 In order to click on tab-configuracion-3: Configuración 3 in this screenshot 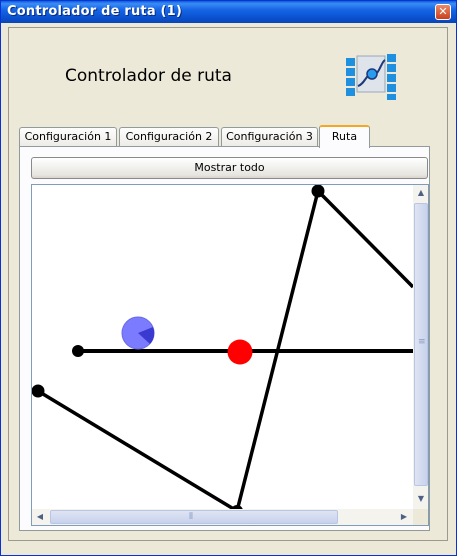, I will do `click(269, 137)`.